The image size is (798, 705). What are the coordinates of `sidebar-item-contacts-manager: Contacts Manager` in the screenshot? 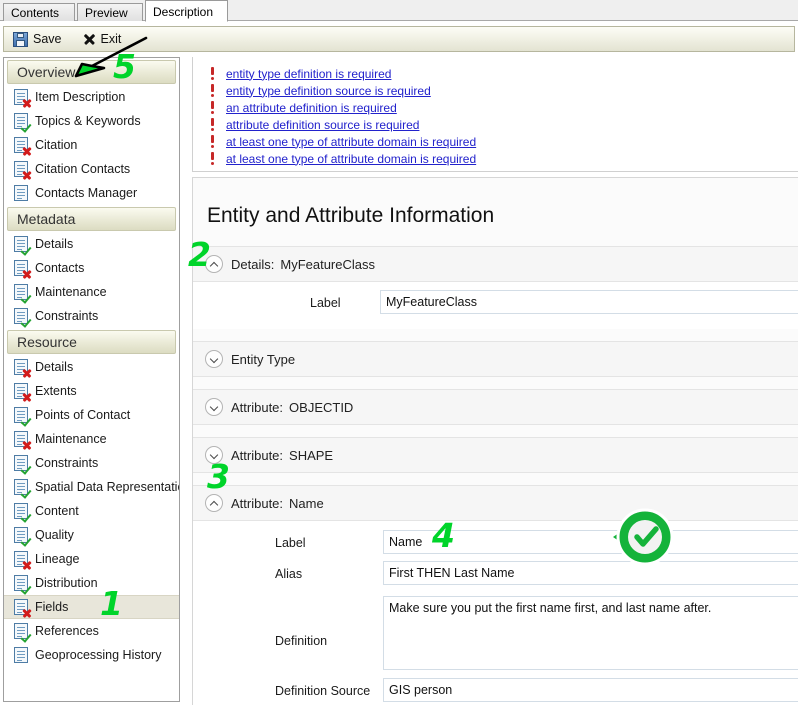 It's located at (91, 193).